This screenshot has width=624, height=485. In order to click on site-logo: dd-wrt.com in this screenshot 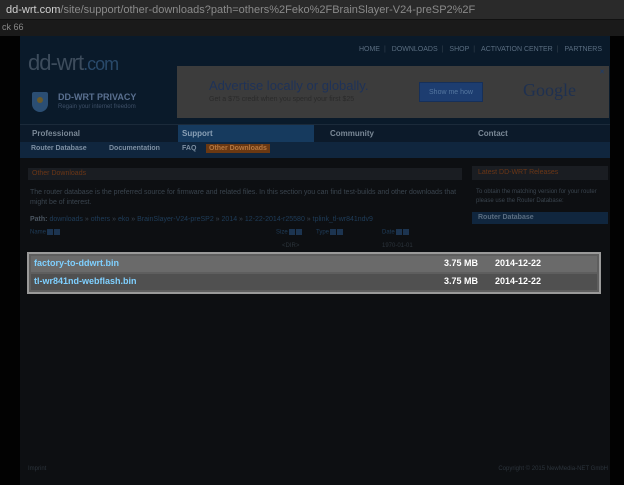, I will do `click(73, 63)`.